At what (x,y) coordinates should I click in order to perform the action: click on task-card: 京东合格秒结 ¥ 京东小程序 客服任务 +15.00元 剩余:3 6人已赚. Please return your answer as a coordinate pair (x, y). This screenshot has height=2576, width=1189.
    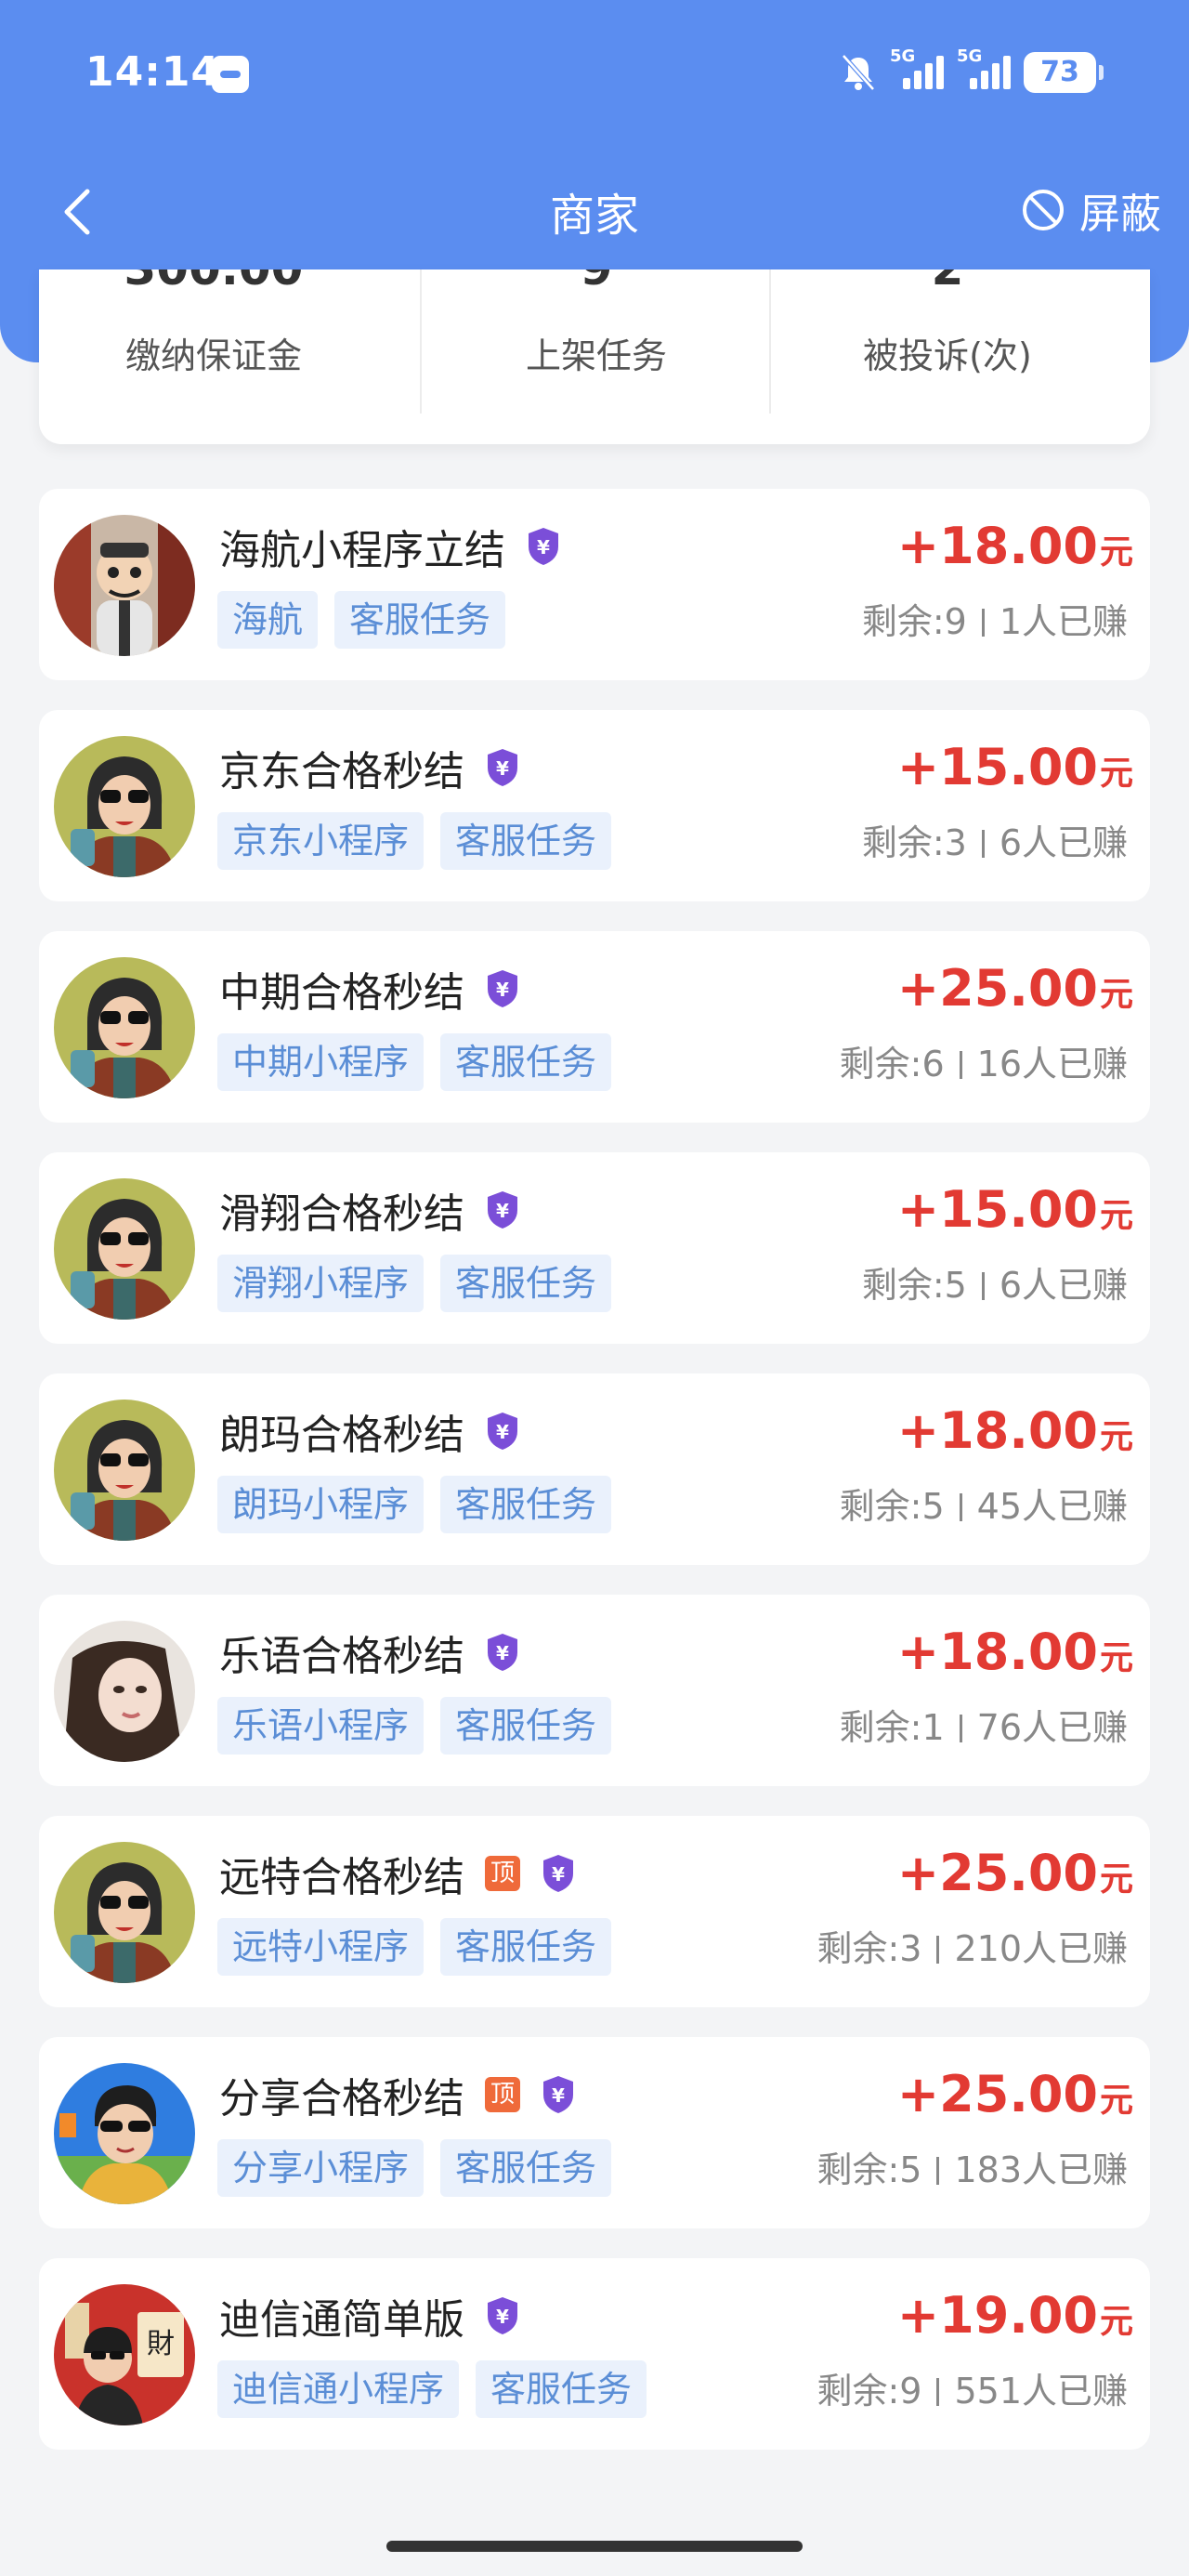
    Looking at the image, I should click on (594, 805).